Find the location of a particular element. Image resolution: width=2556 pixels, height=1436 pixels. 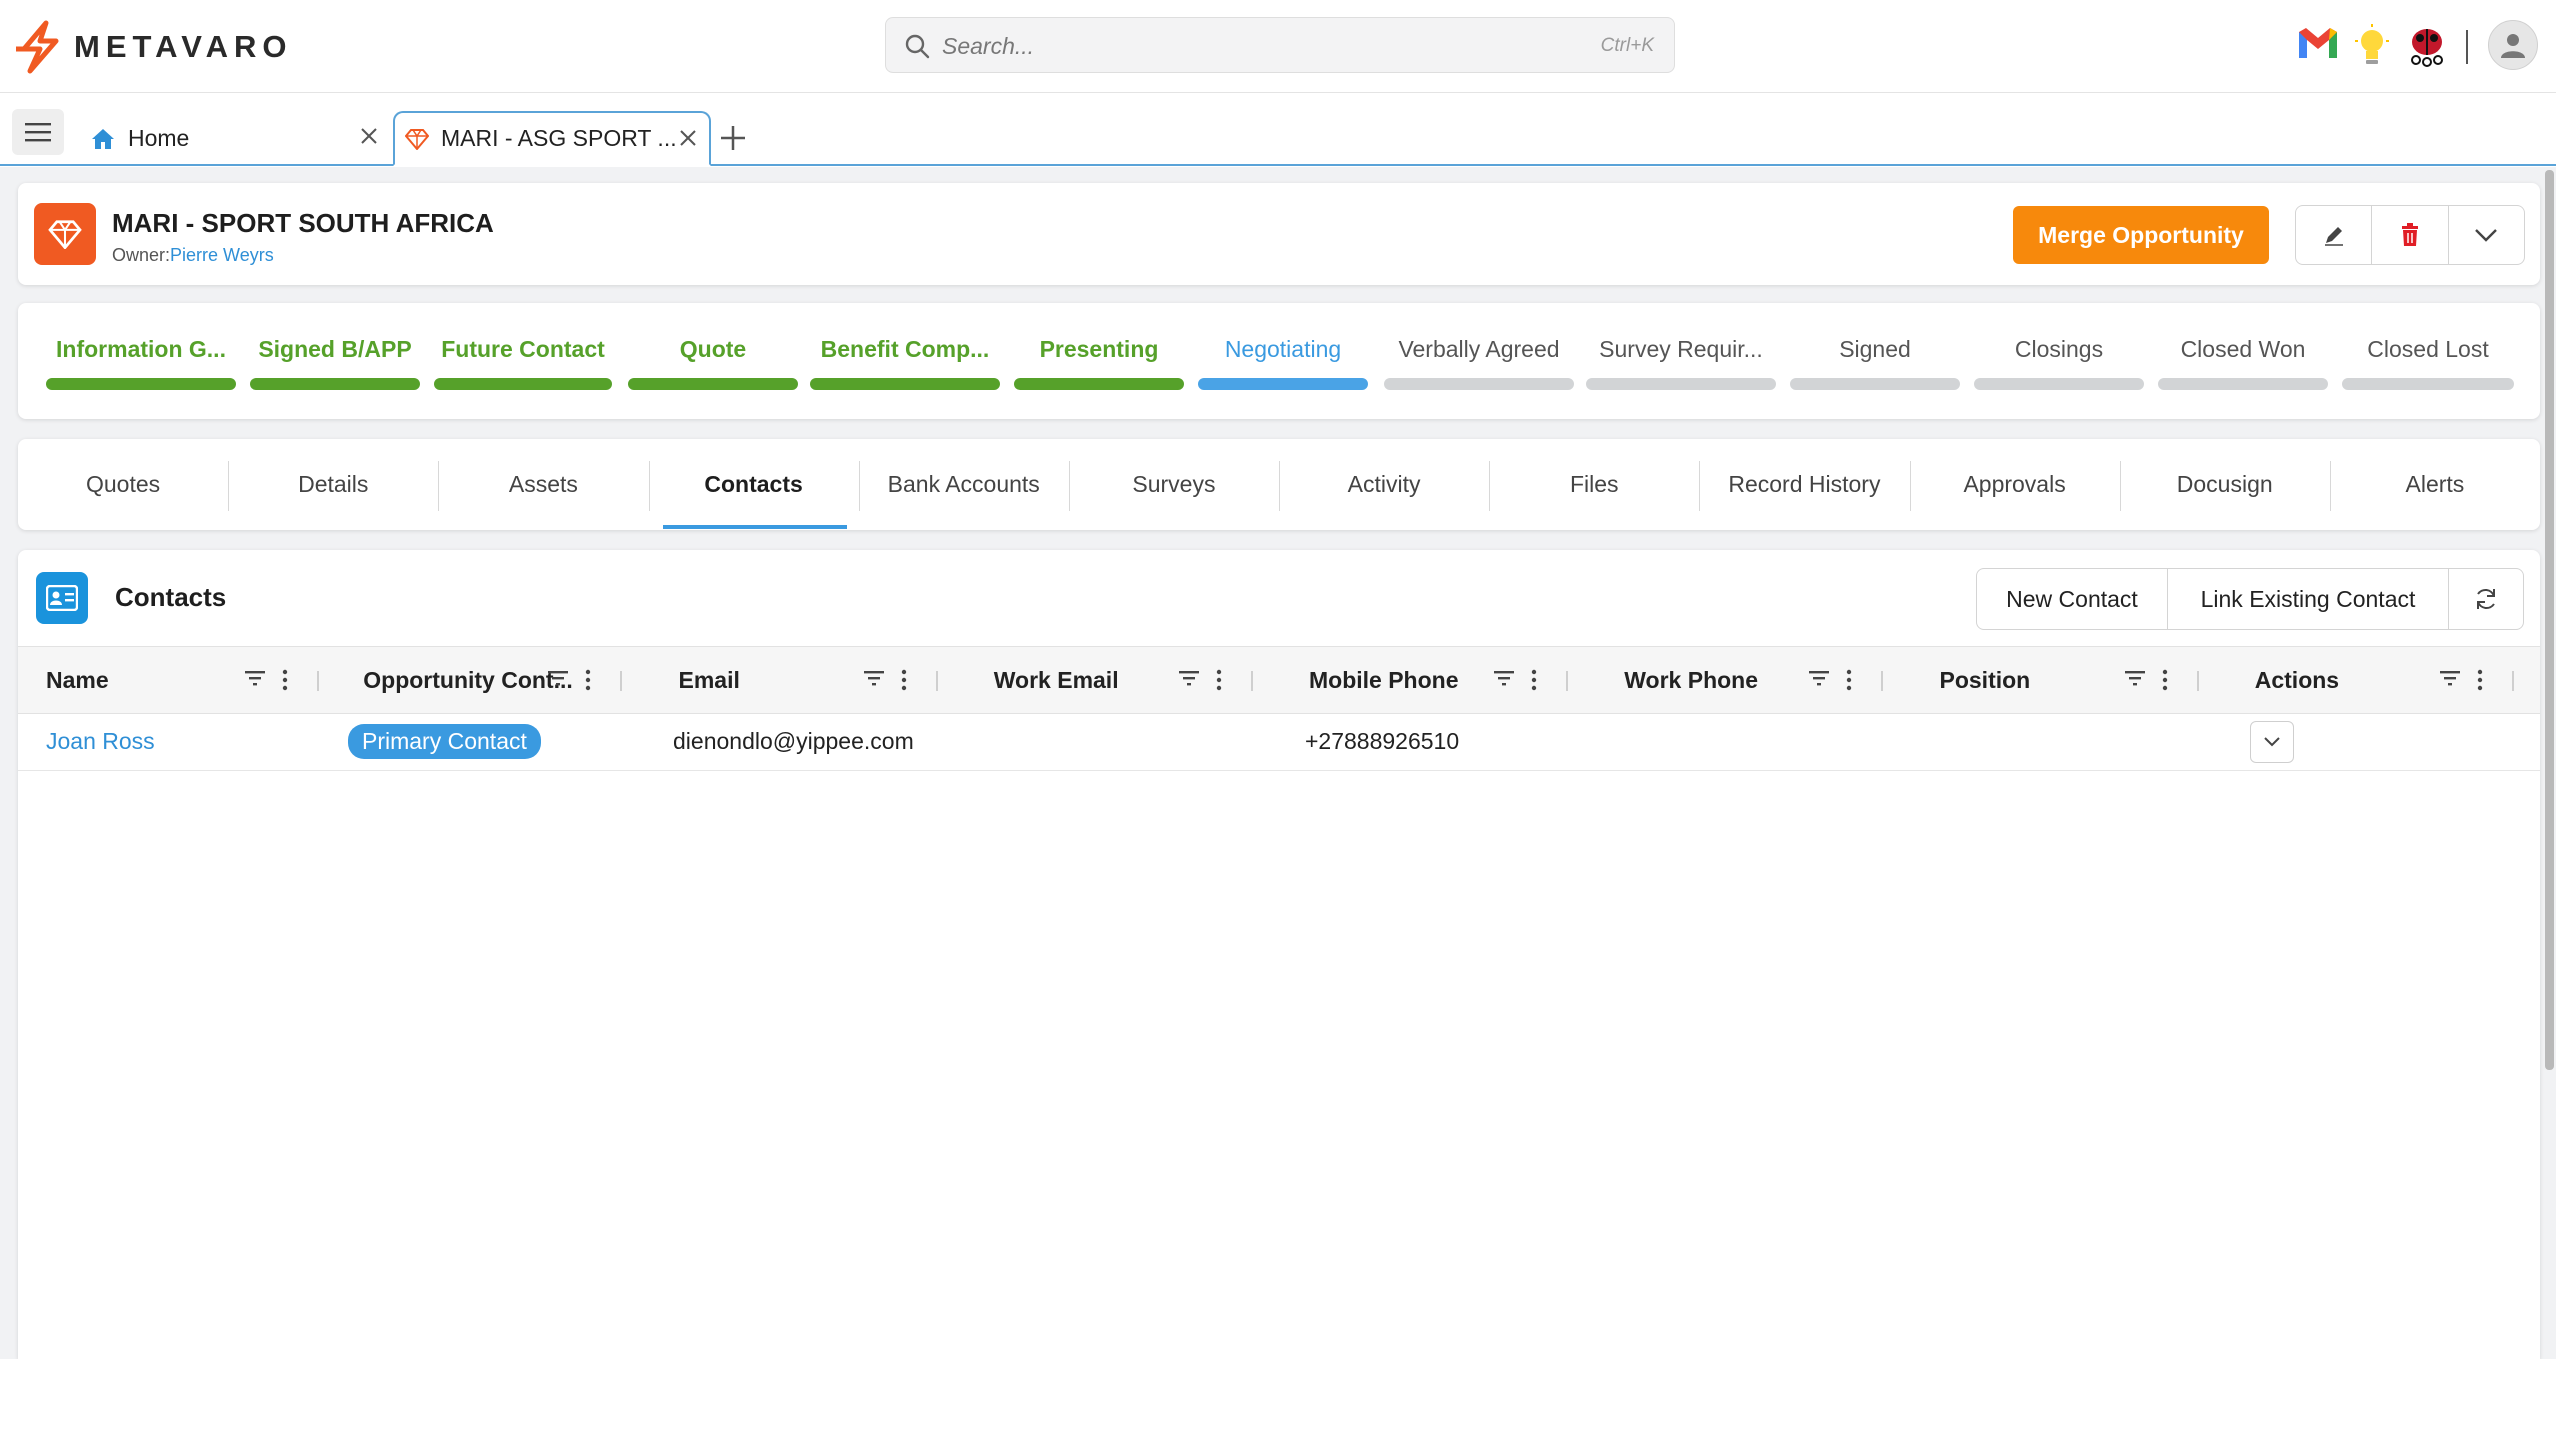

stage-signed-b-app: Signed B/APP is located at coordinates (335, 361).